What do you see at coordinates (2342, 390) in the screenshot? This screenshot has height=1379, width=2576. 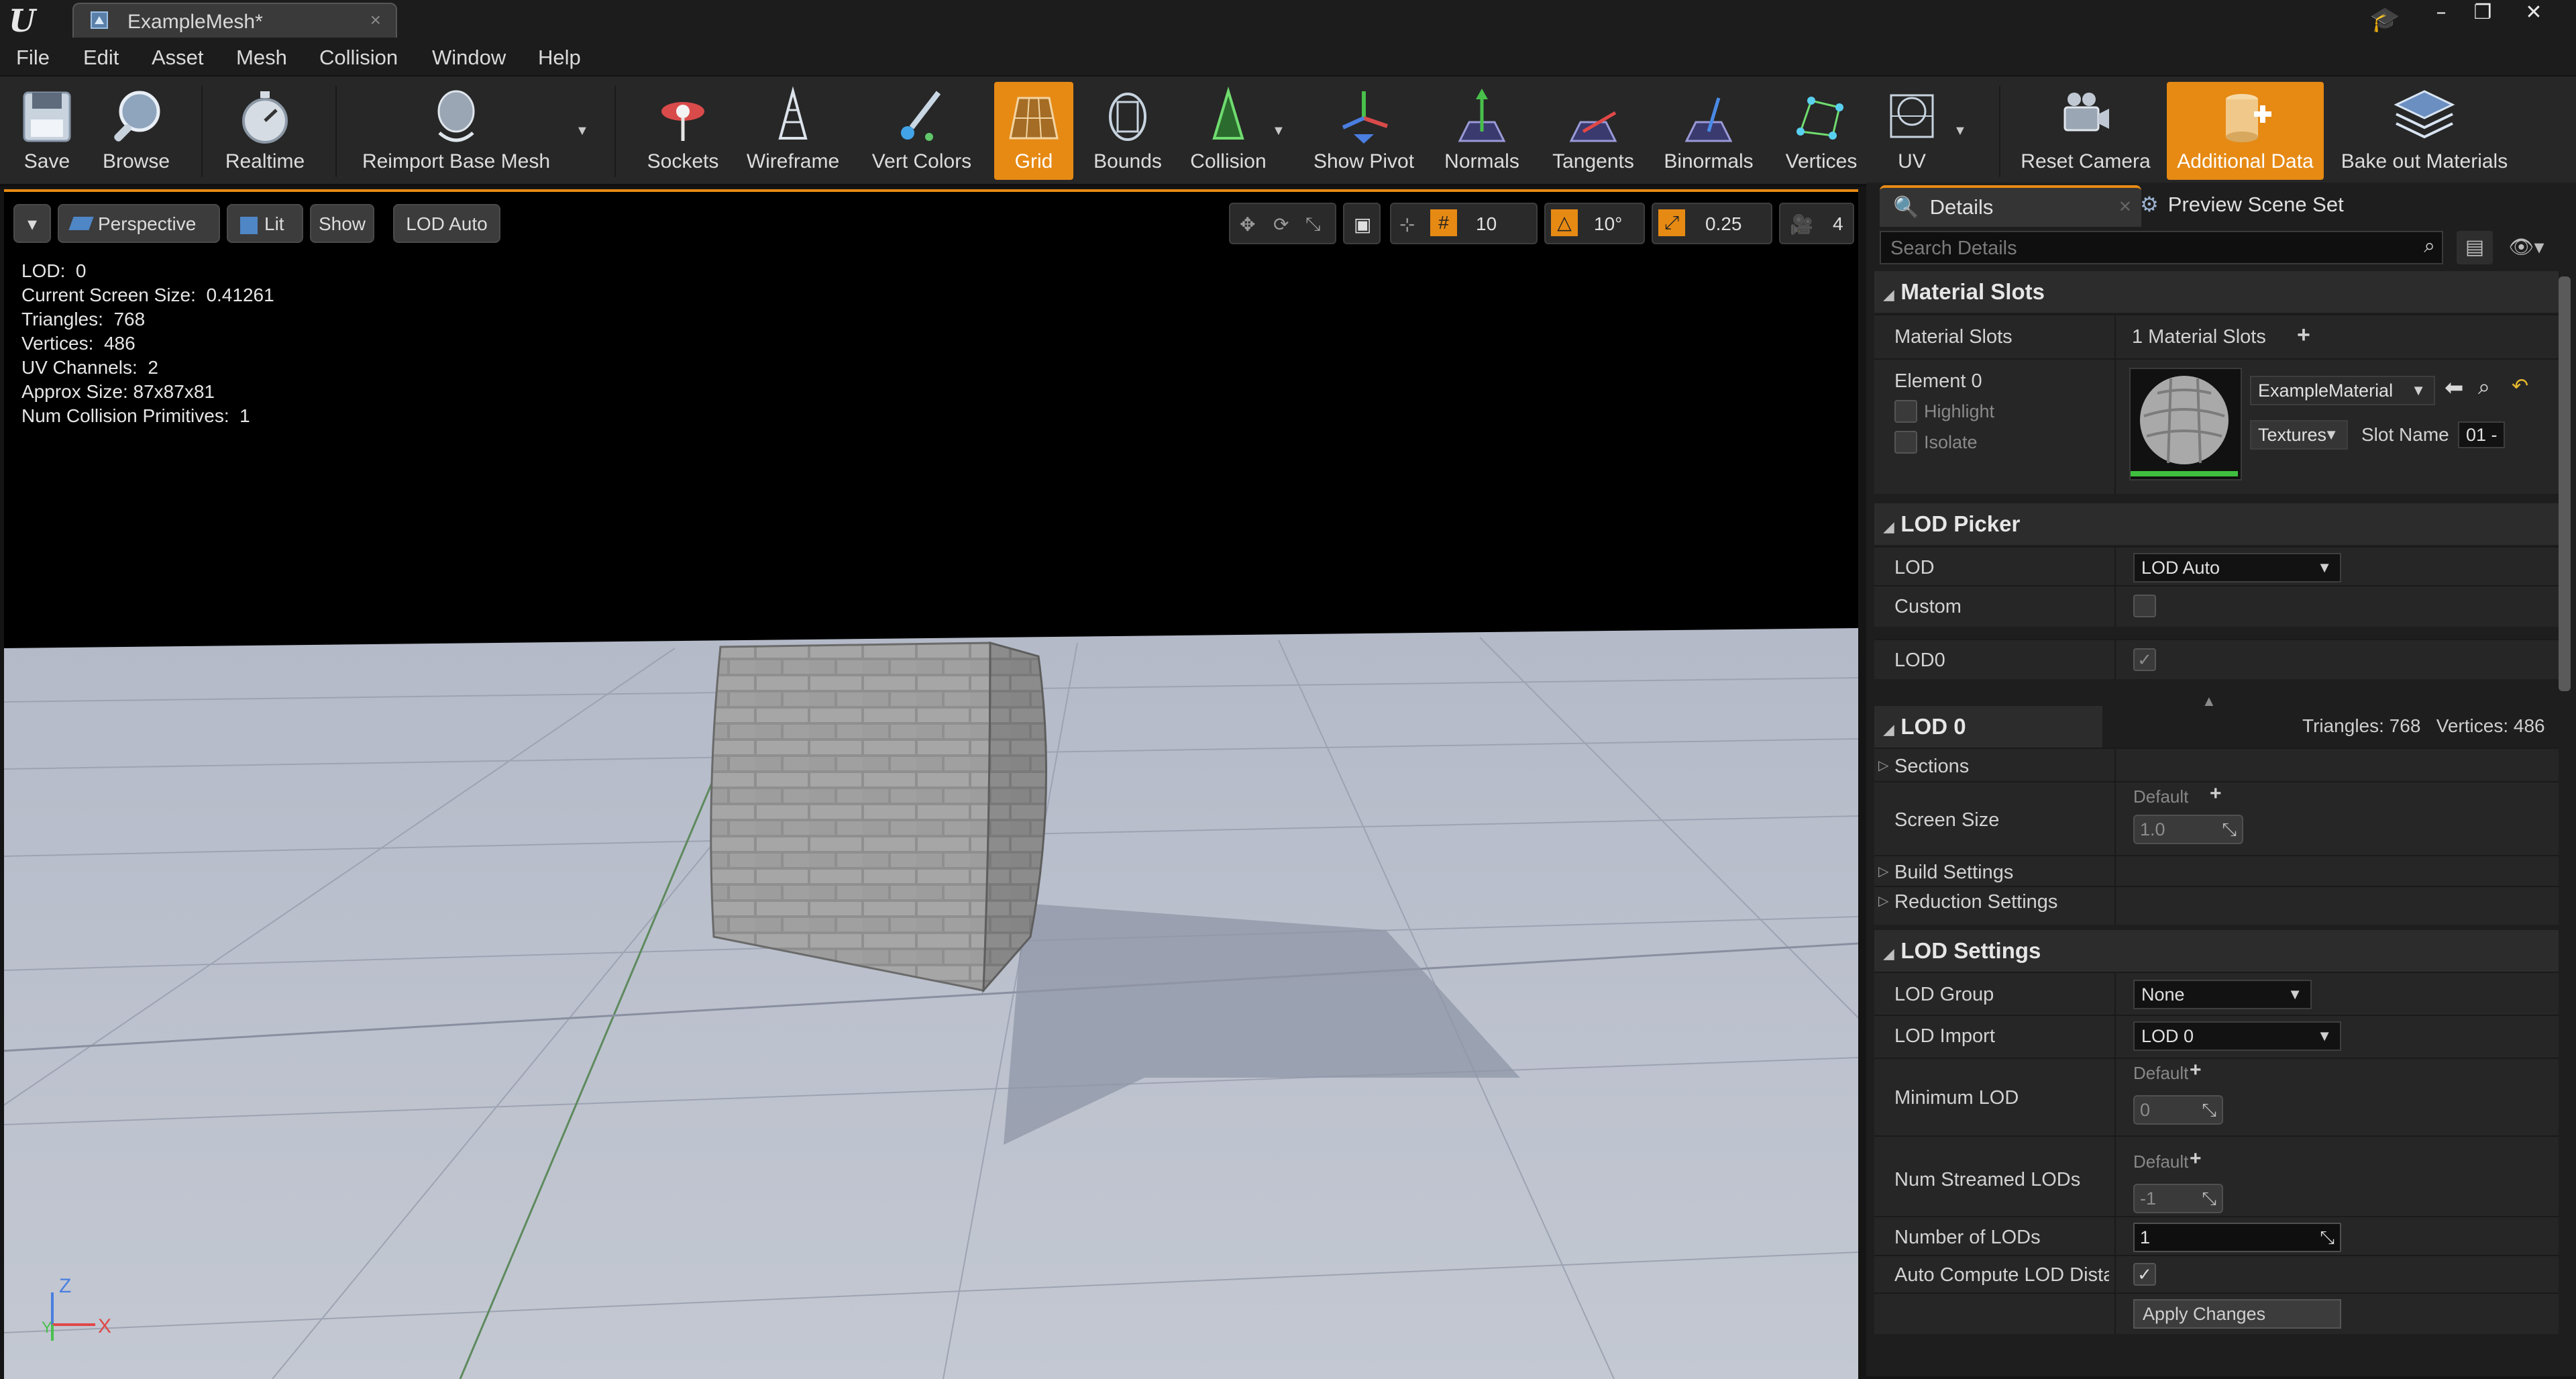 I see `material-selector: ExampleMaterial ▼` at bounding box center [2342, 390].